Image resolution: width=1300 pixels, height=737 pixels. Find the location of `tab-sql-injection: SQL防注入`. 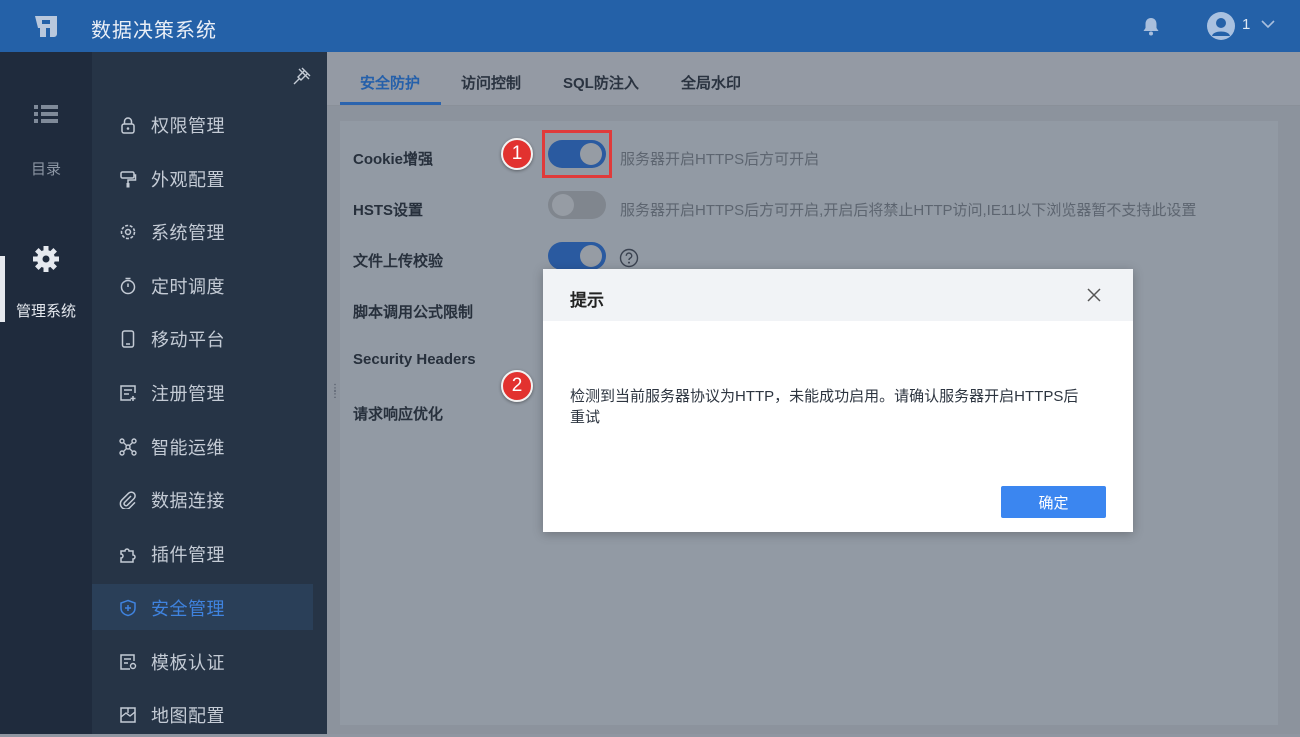

tab-sql-injection: SQL防注入 is located at coordinates (601, 82).